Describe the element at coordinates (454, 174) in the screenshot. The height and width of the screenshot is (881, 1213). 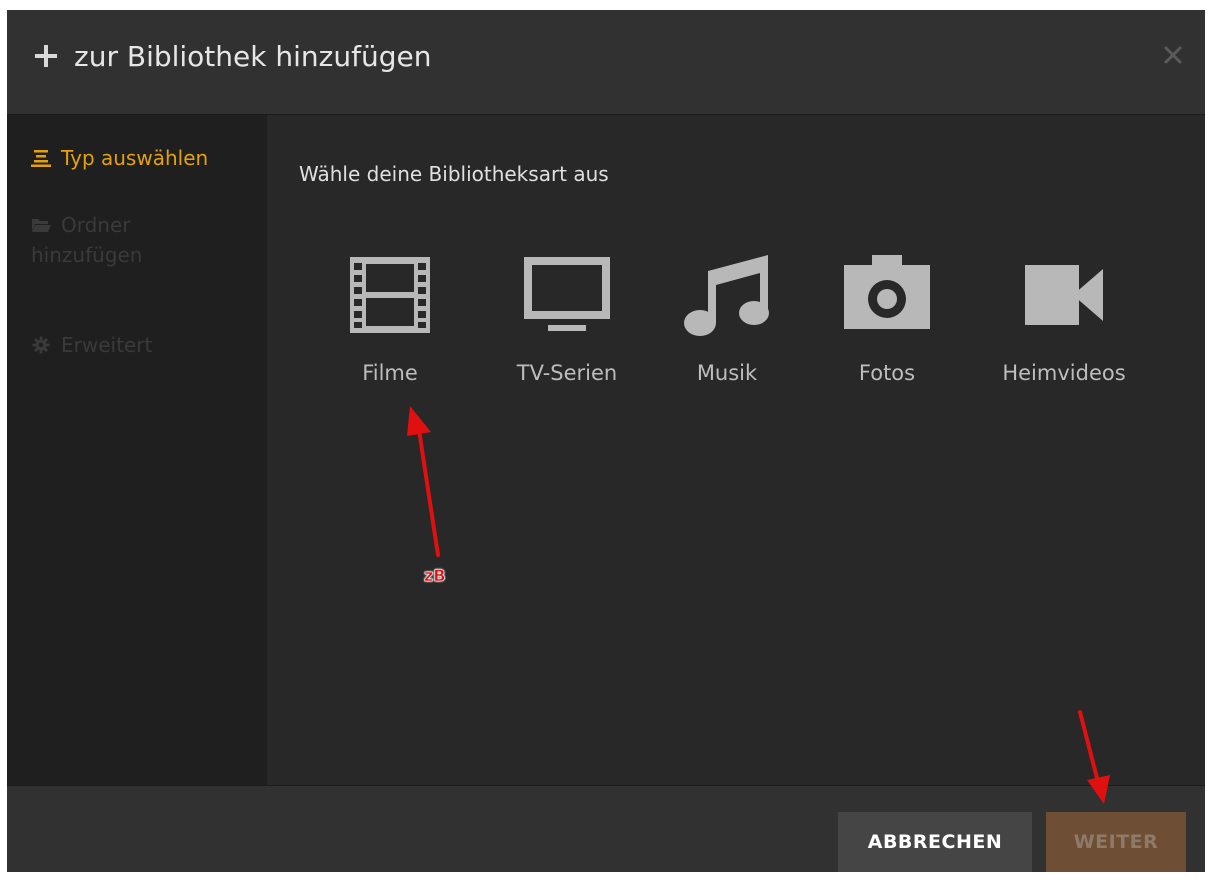
I see `library-type-prompt: Wähle deine Bibliotheksart aus` at that location.